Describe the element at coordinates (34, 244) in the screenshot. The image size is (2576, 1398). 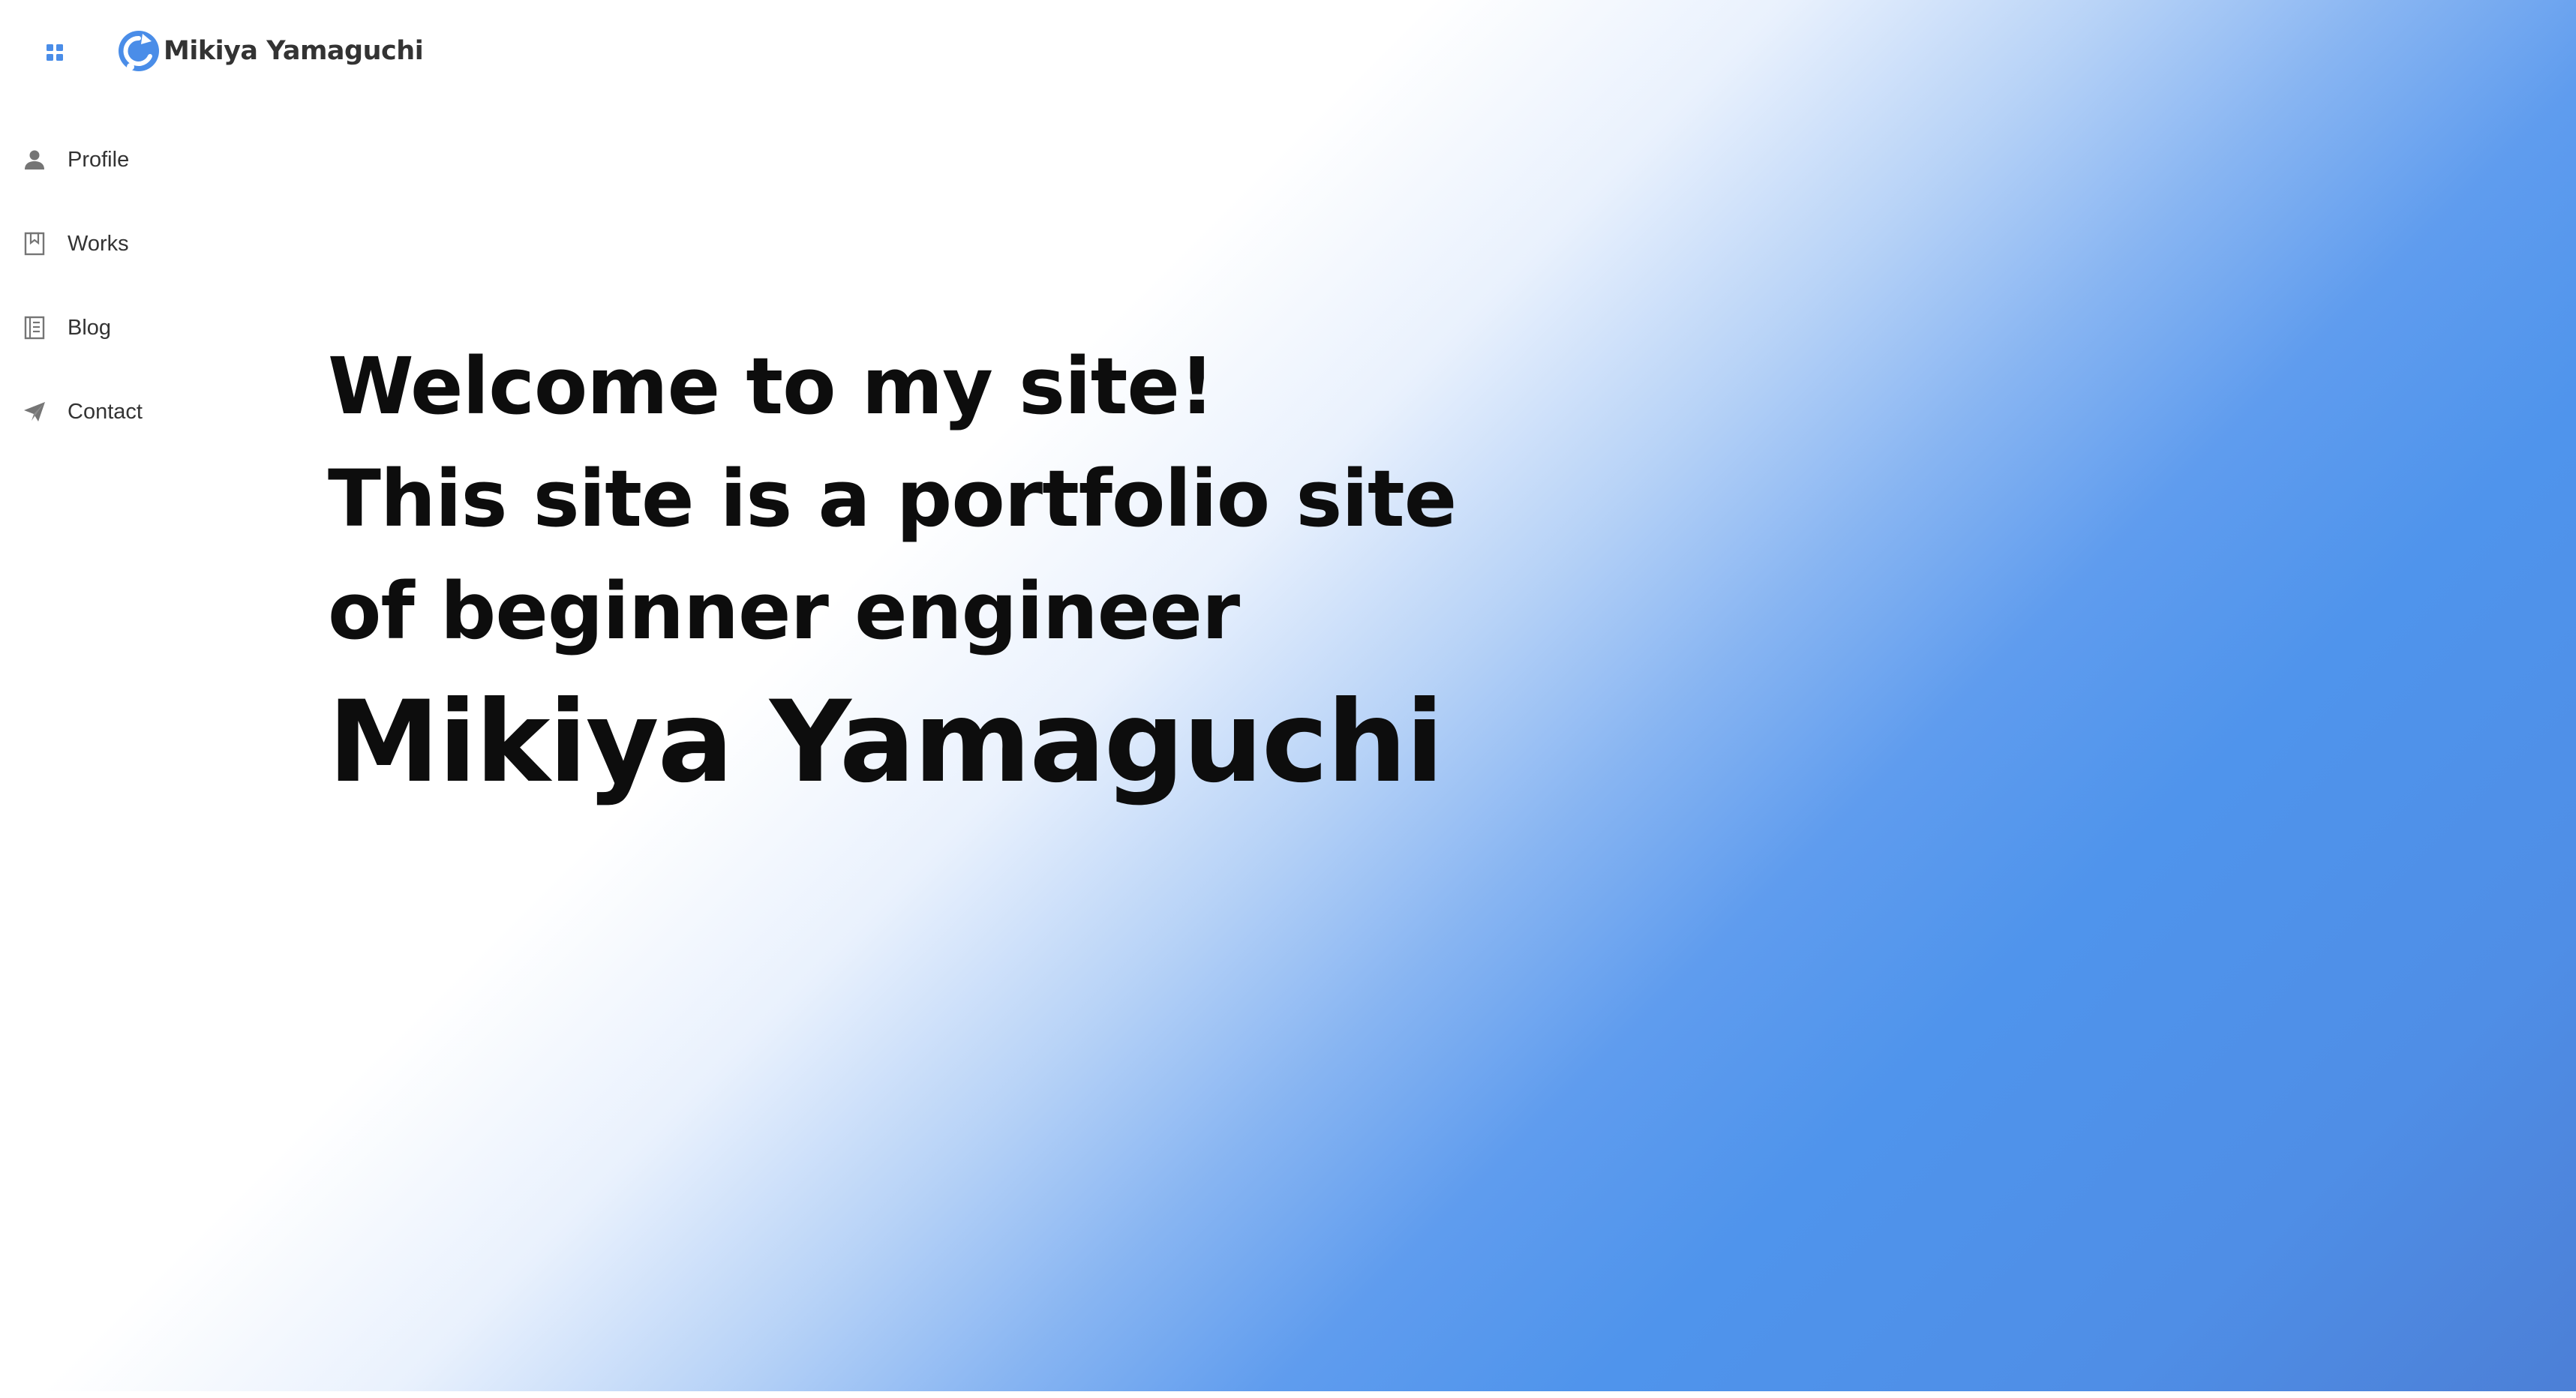
I see `bookmark-book-icon` at that location.